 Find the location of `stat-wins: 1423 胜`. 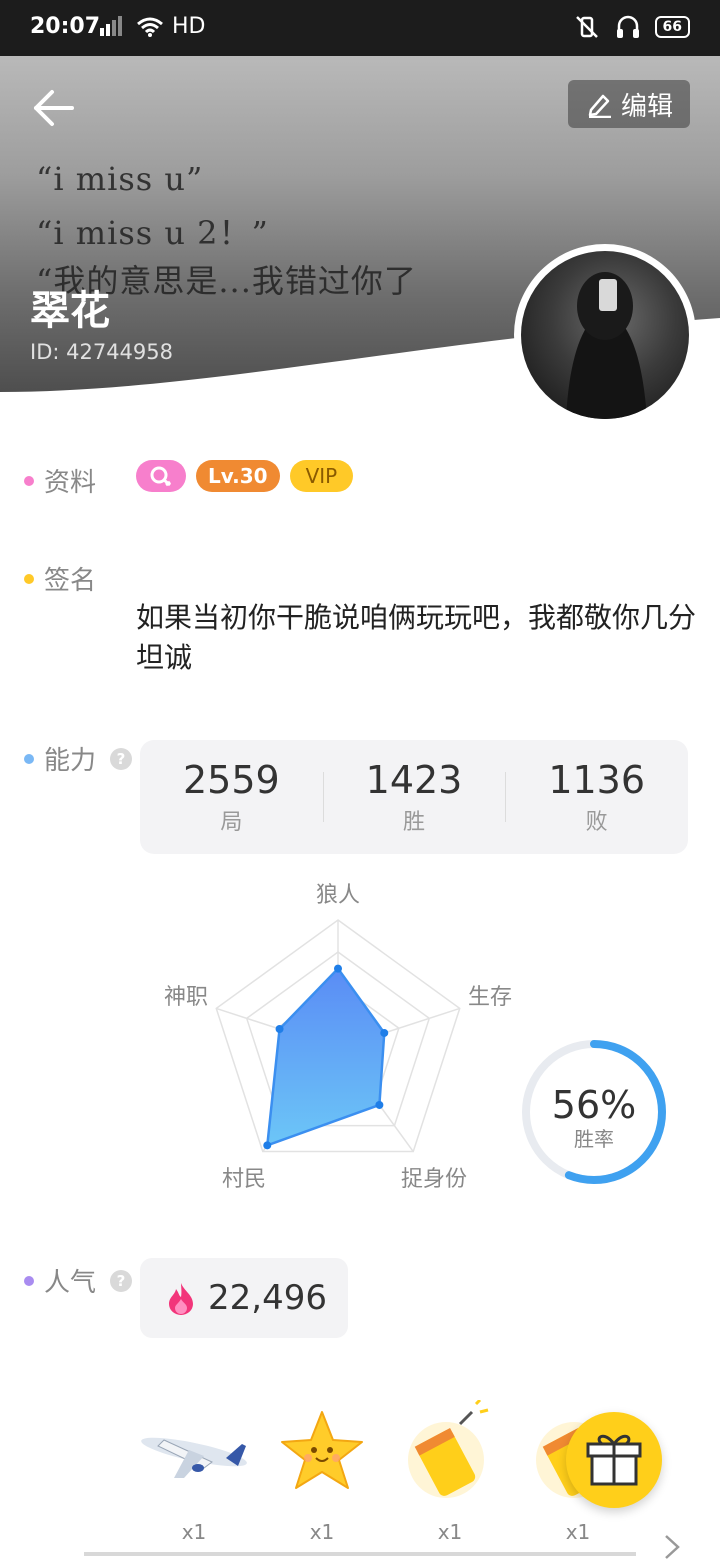

stat-wins: 1423 胜 is located at coordinates (414, 797).